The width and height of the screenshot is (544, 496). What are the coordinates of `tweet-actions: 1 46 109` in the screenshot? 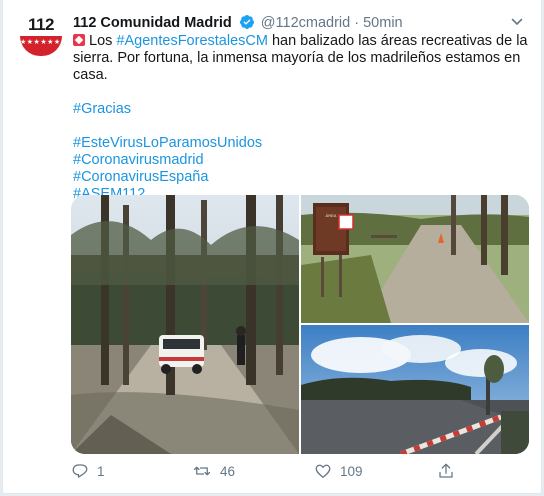 It's located at (301, 472).